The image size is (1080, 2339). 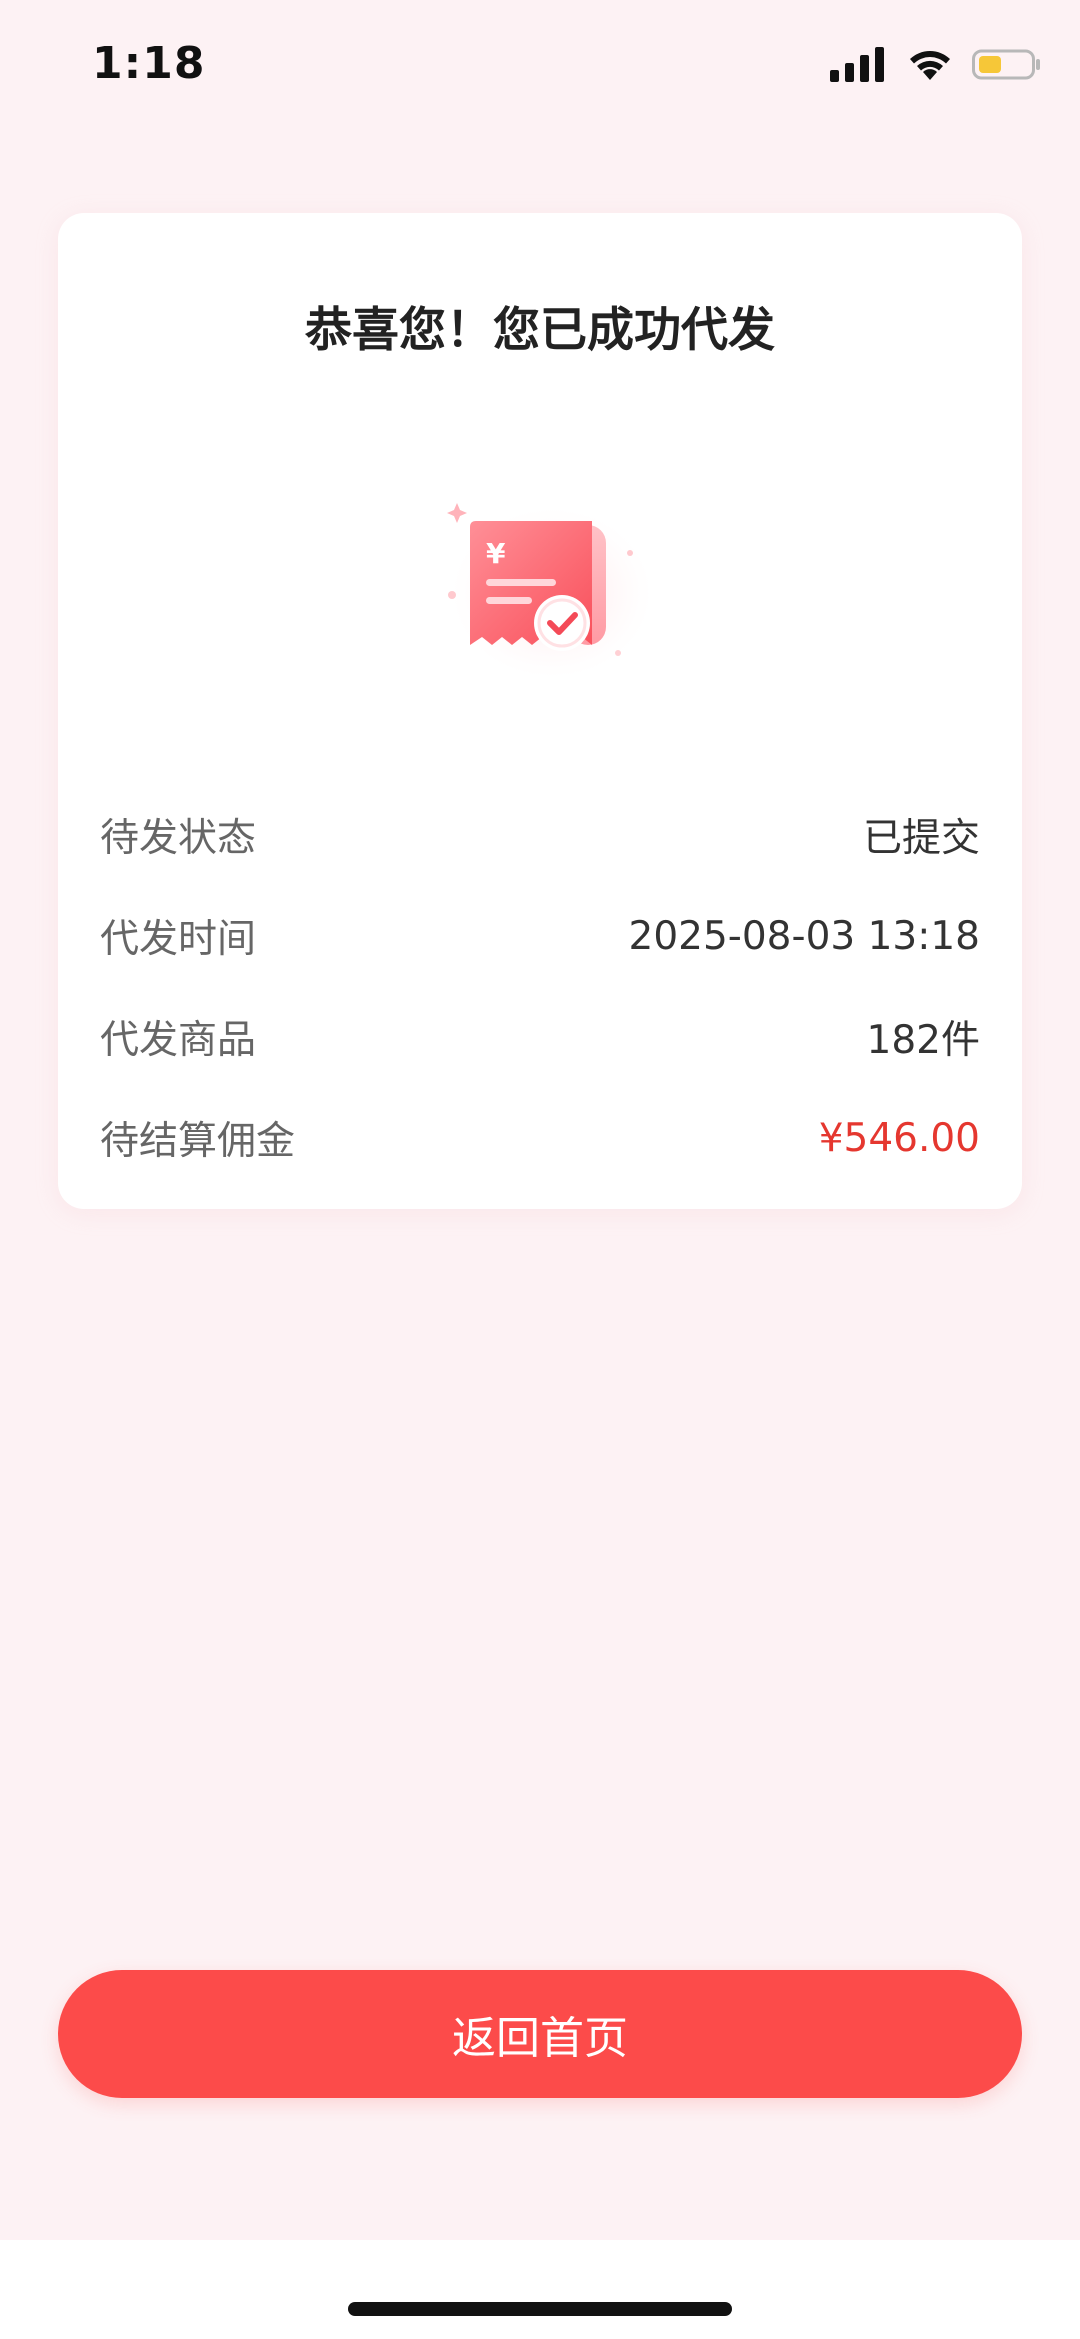 What do you see at coordinates (178, 838) in the screenshot?
I see `status-label: 待发状态` at bounding box center [178, 838].